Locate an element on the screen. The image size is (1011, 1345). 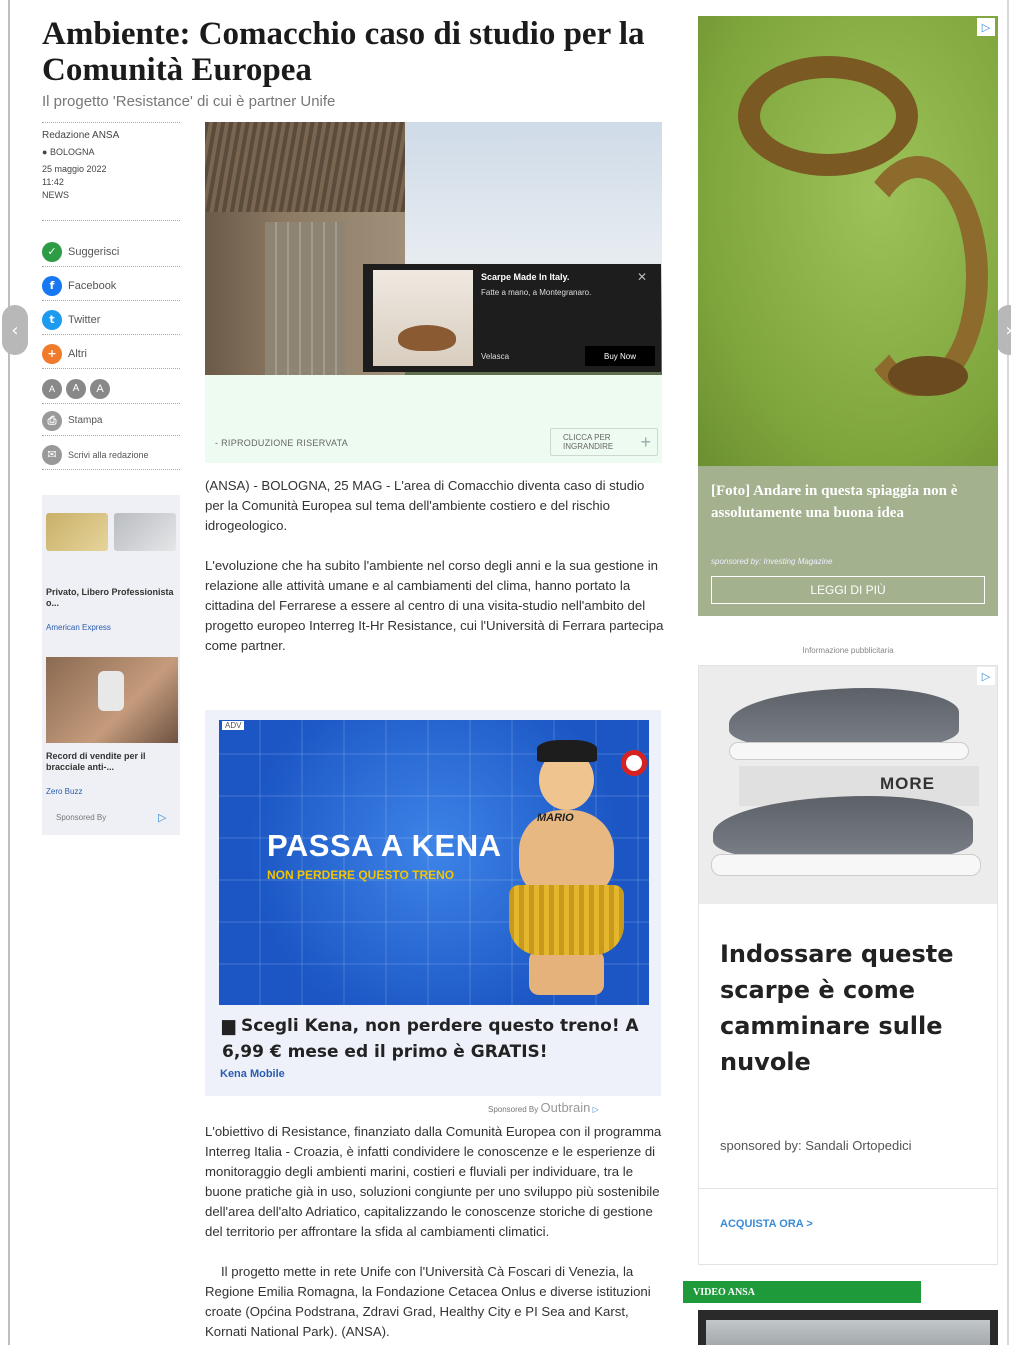
location-pin-icon: ● is located at coordinates (45, 152).